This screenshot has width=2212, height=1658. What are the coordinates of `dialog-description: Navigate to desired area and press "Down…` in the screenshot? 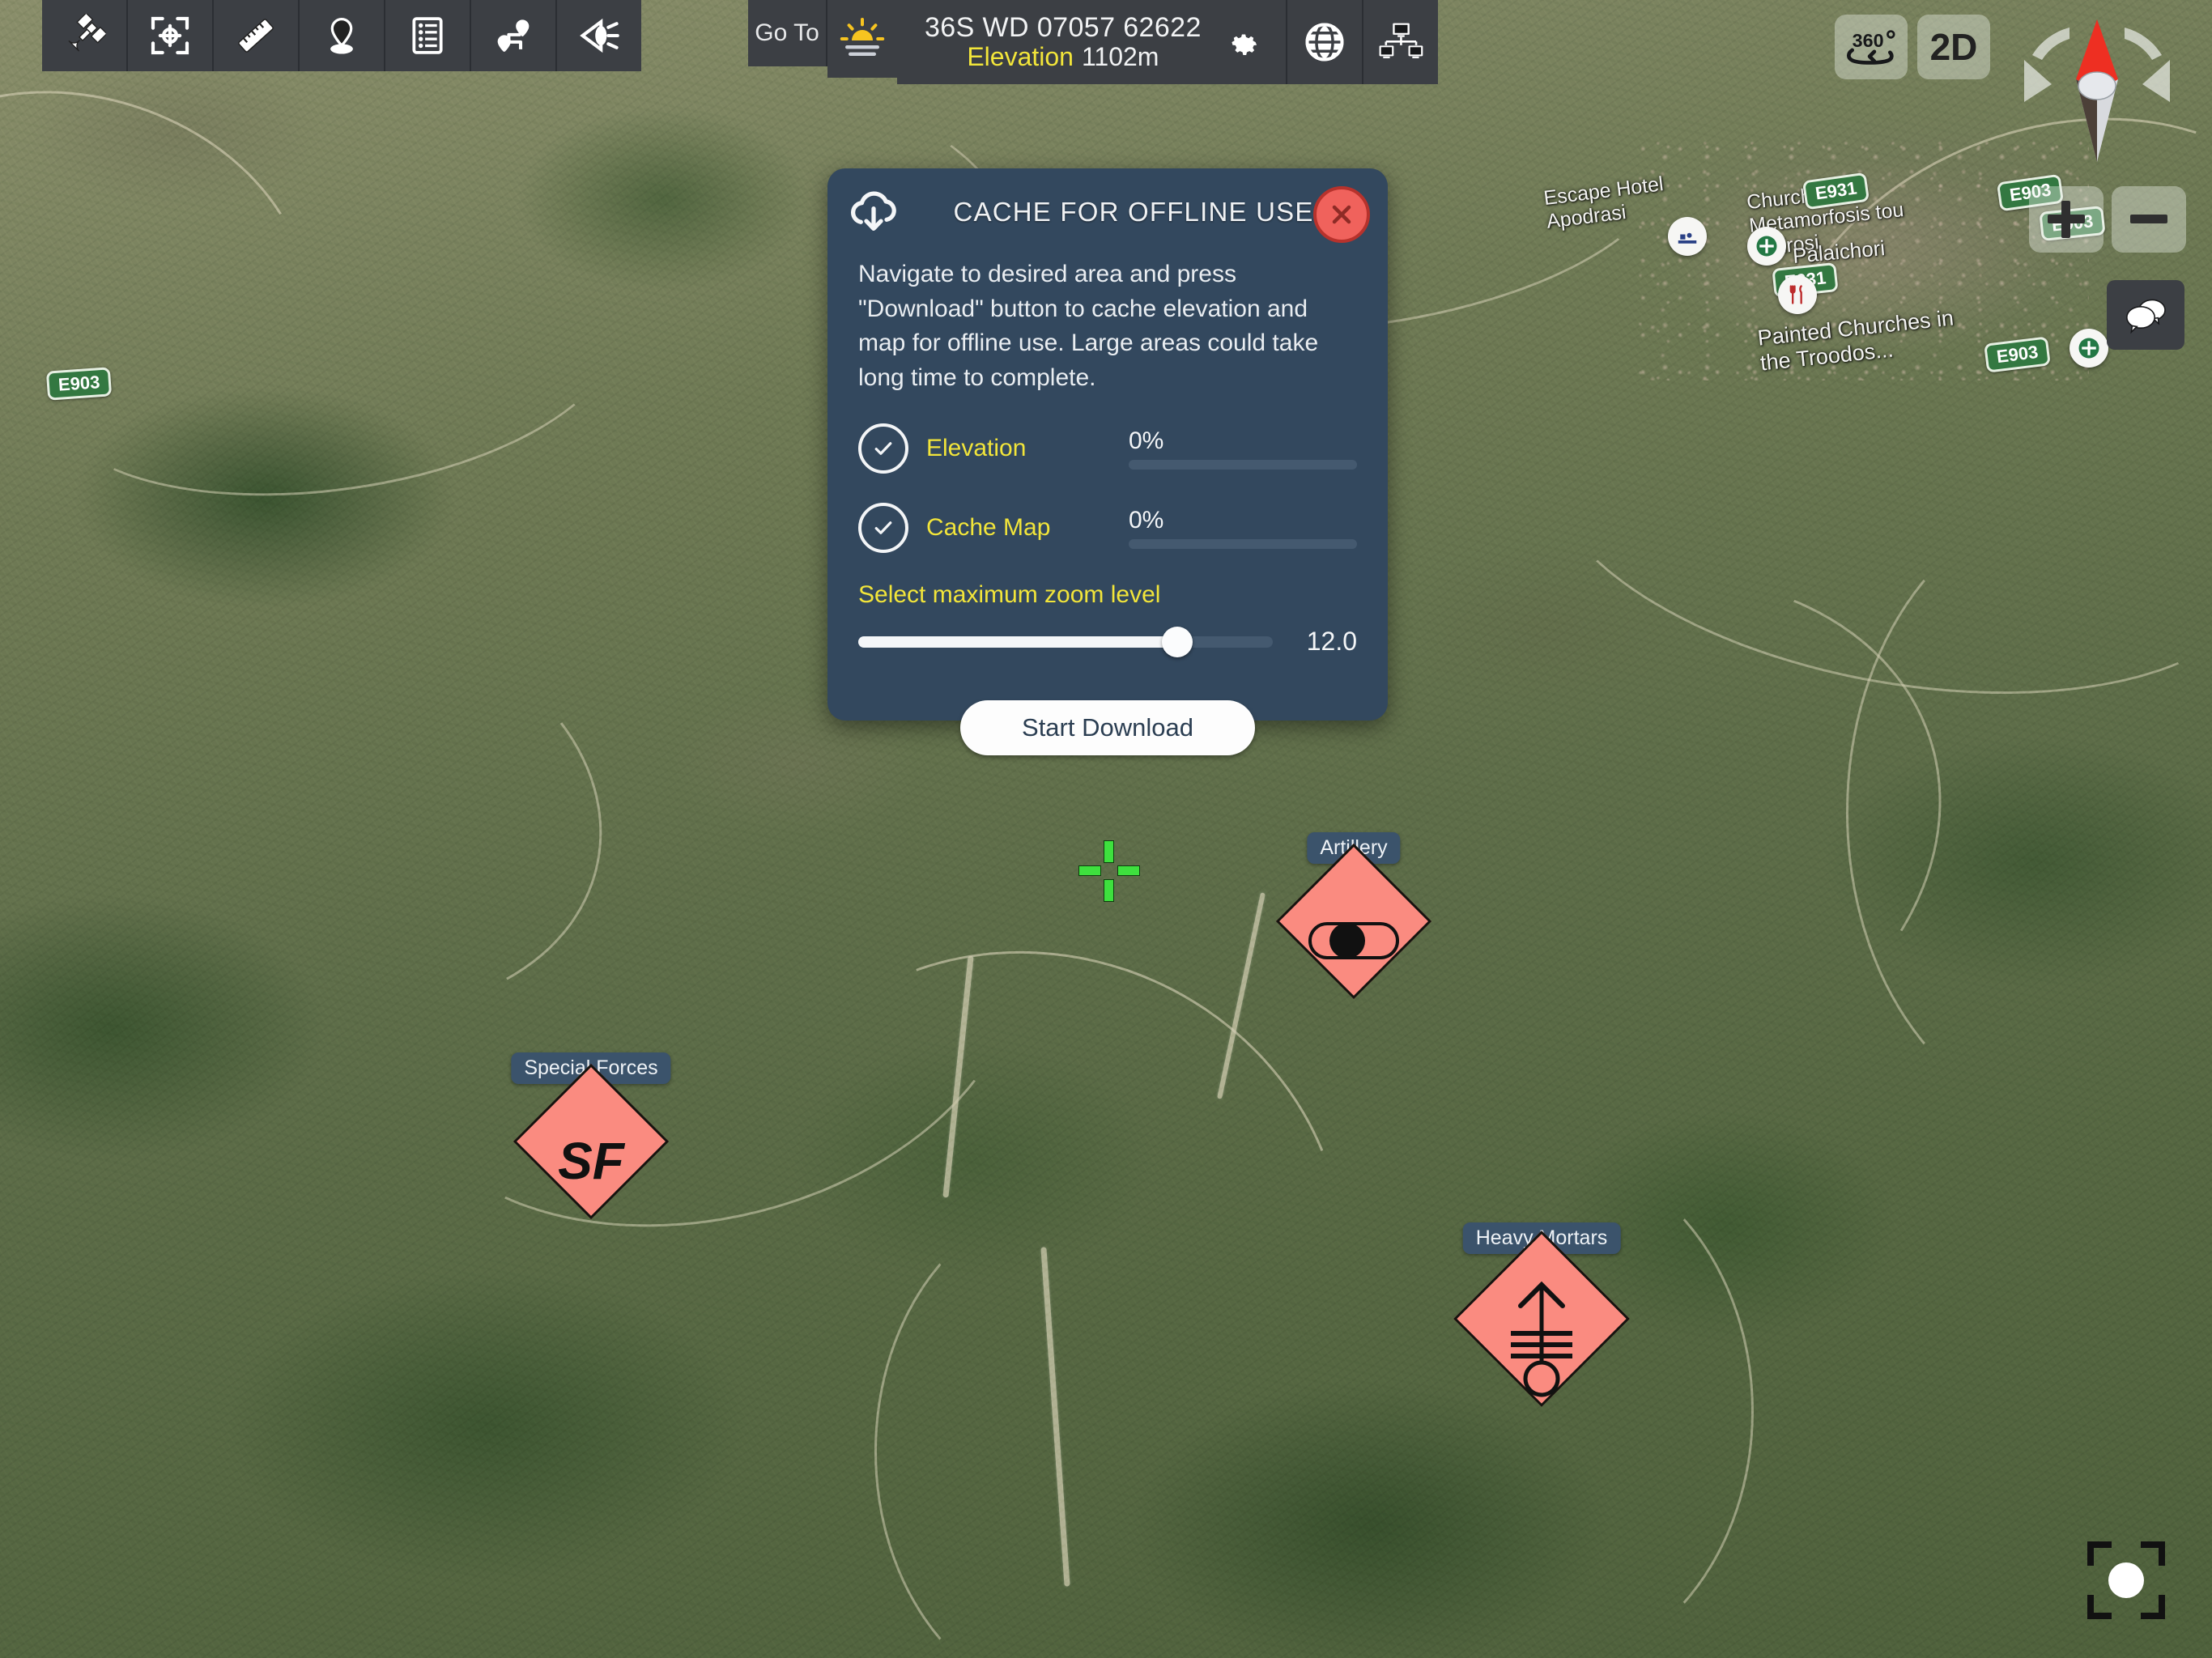 It's located at (1088, 326).